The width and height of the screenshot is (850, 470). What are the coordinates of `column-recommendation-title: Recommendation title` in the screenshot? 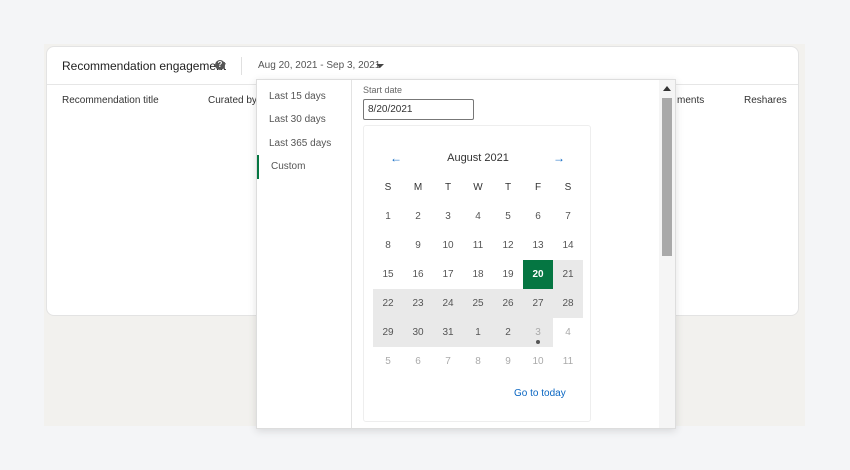 It's located at (110, 100).